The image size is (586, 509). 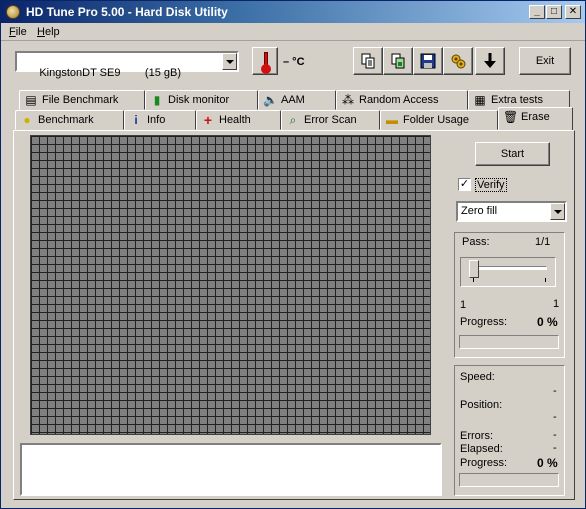 I want to click on save-icon, so click(x=428, y=61).